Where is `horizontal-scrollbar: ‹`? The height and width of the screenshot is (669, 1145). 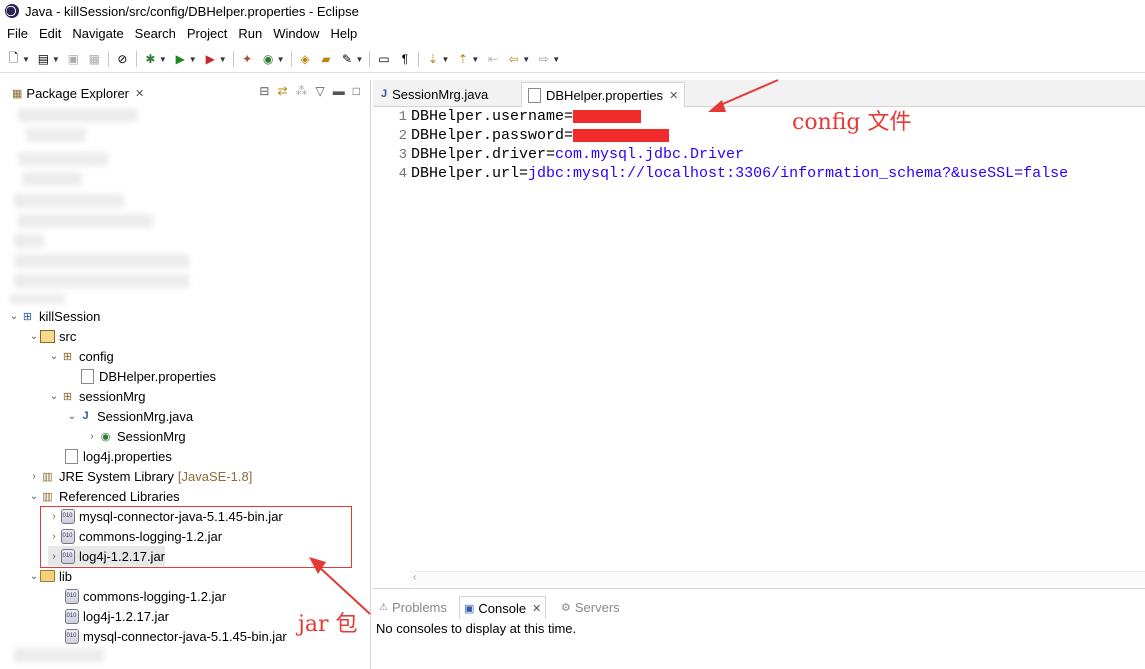
horizontal-scrollbar: ‹ is located at coordinates (777, 578).